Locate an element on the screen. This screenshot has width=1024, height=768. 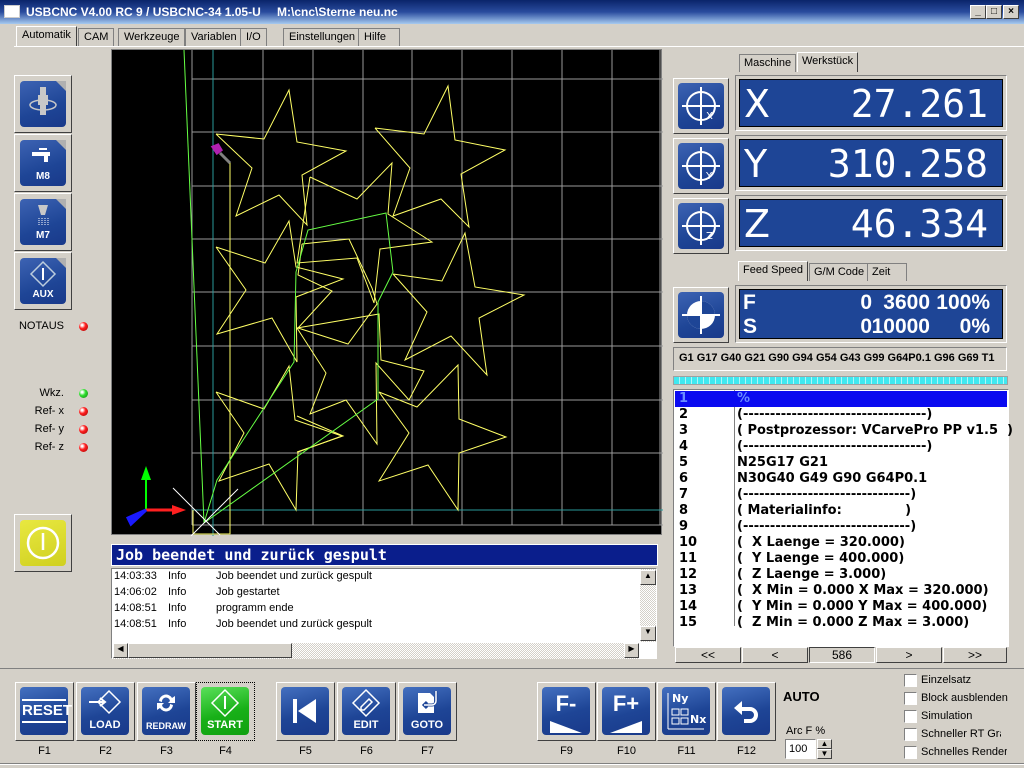
m7-label: M7 is located at coordinates (43, 235).